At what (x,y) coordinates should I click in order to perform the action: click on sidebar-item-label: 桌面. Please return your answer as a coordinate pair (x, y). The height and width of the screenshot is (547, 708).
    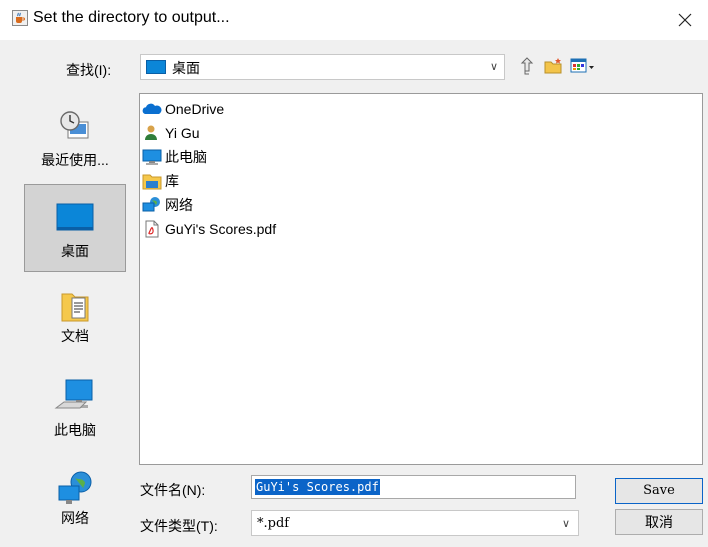
    Looking at the image, I should click on (75, 251).